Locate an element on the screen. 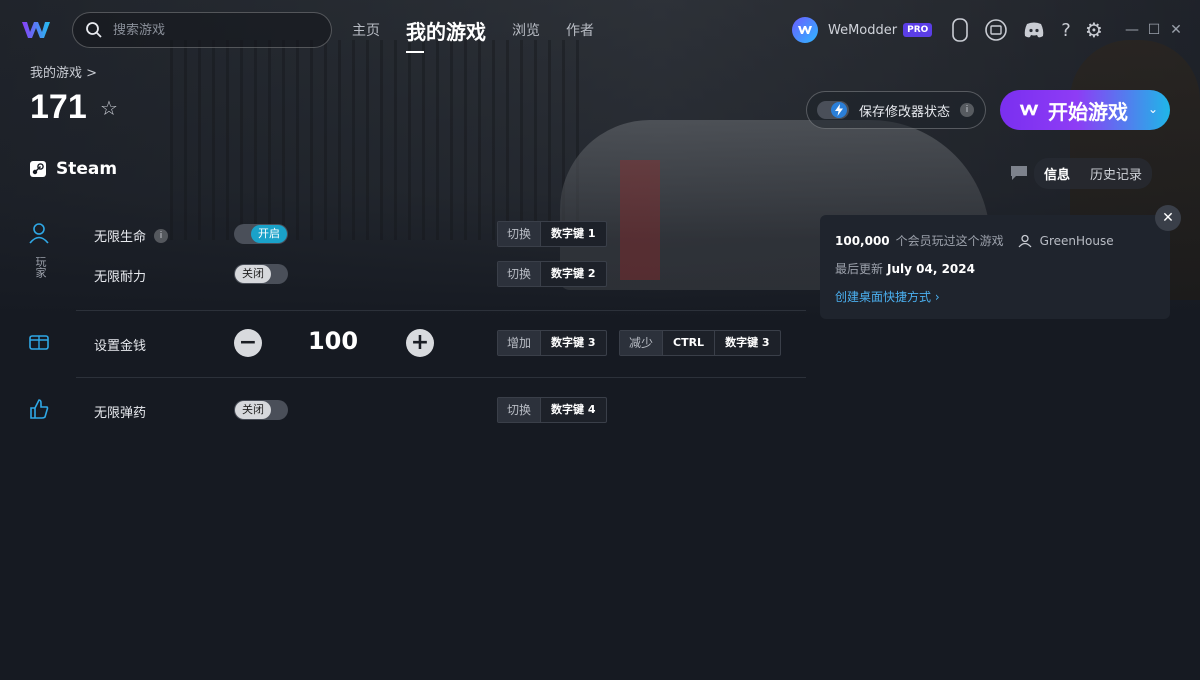  username: WeModder is located at coordinates (863, 30).